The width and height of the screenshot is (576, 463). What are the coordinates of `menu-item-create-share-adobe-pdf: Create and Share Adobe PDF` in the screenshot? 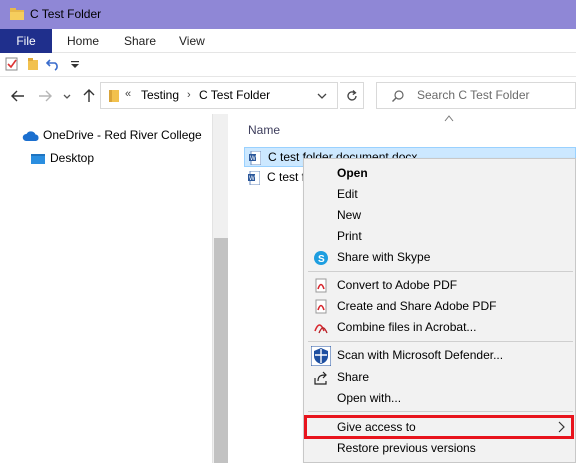 It's located at (439, 306).